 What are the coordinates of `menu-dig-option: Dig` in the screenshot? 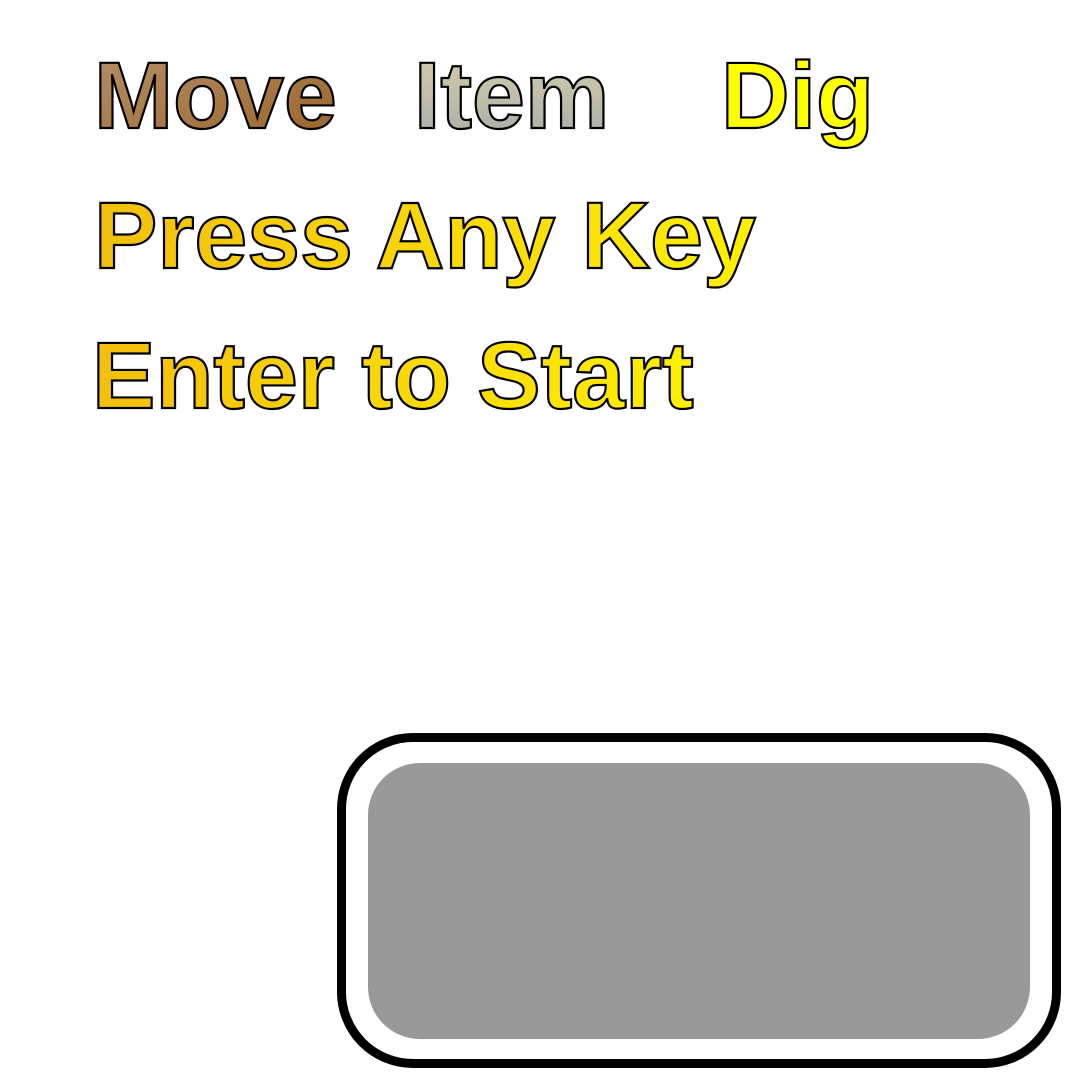 It's located at (797, 96).